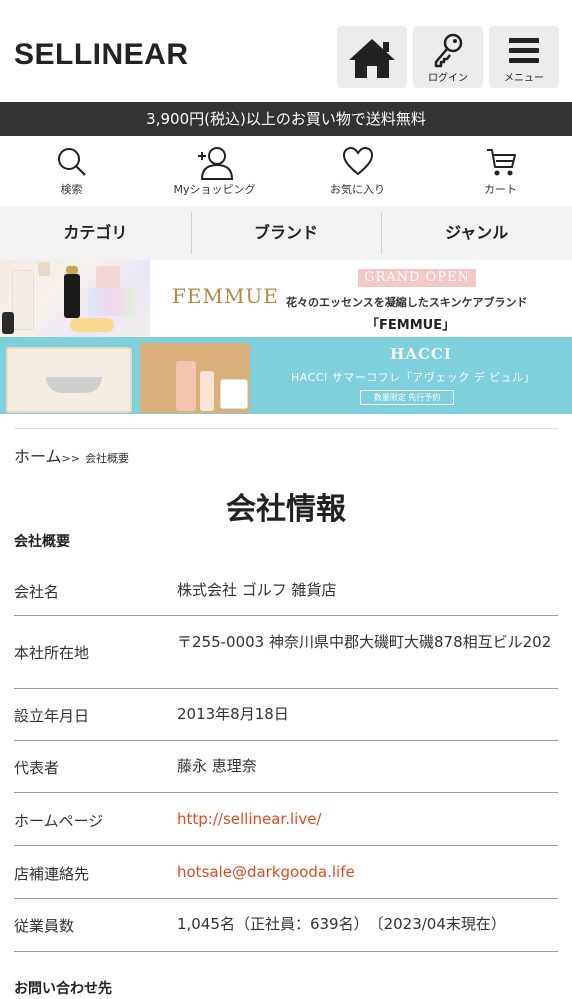 This screenshot has height=999, width=572. I want to click on home-button, so click(372, 57).